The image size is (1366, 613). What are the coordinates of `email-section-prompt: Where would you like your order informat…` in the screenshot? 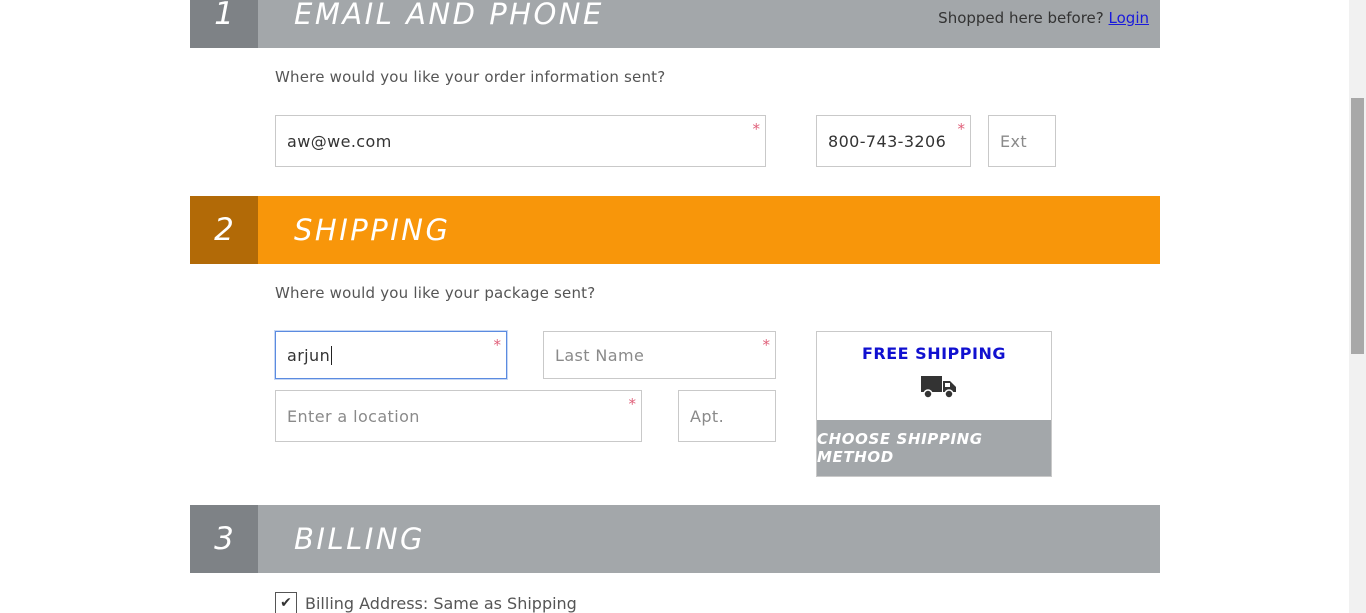 It's located at (470, 77).